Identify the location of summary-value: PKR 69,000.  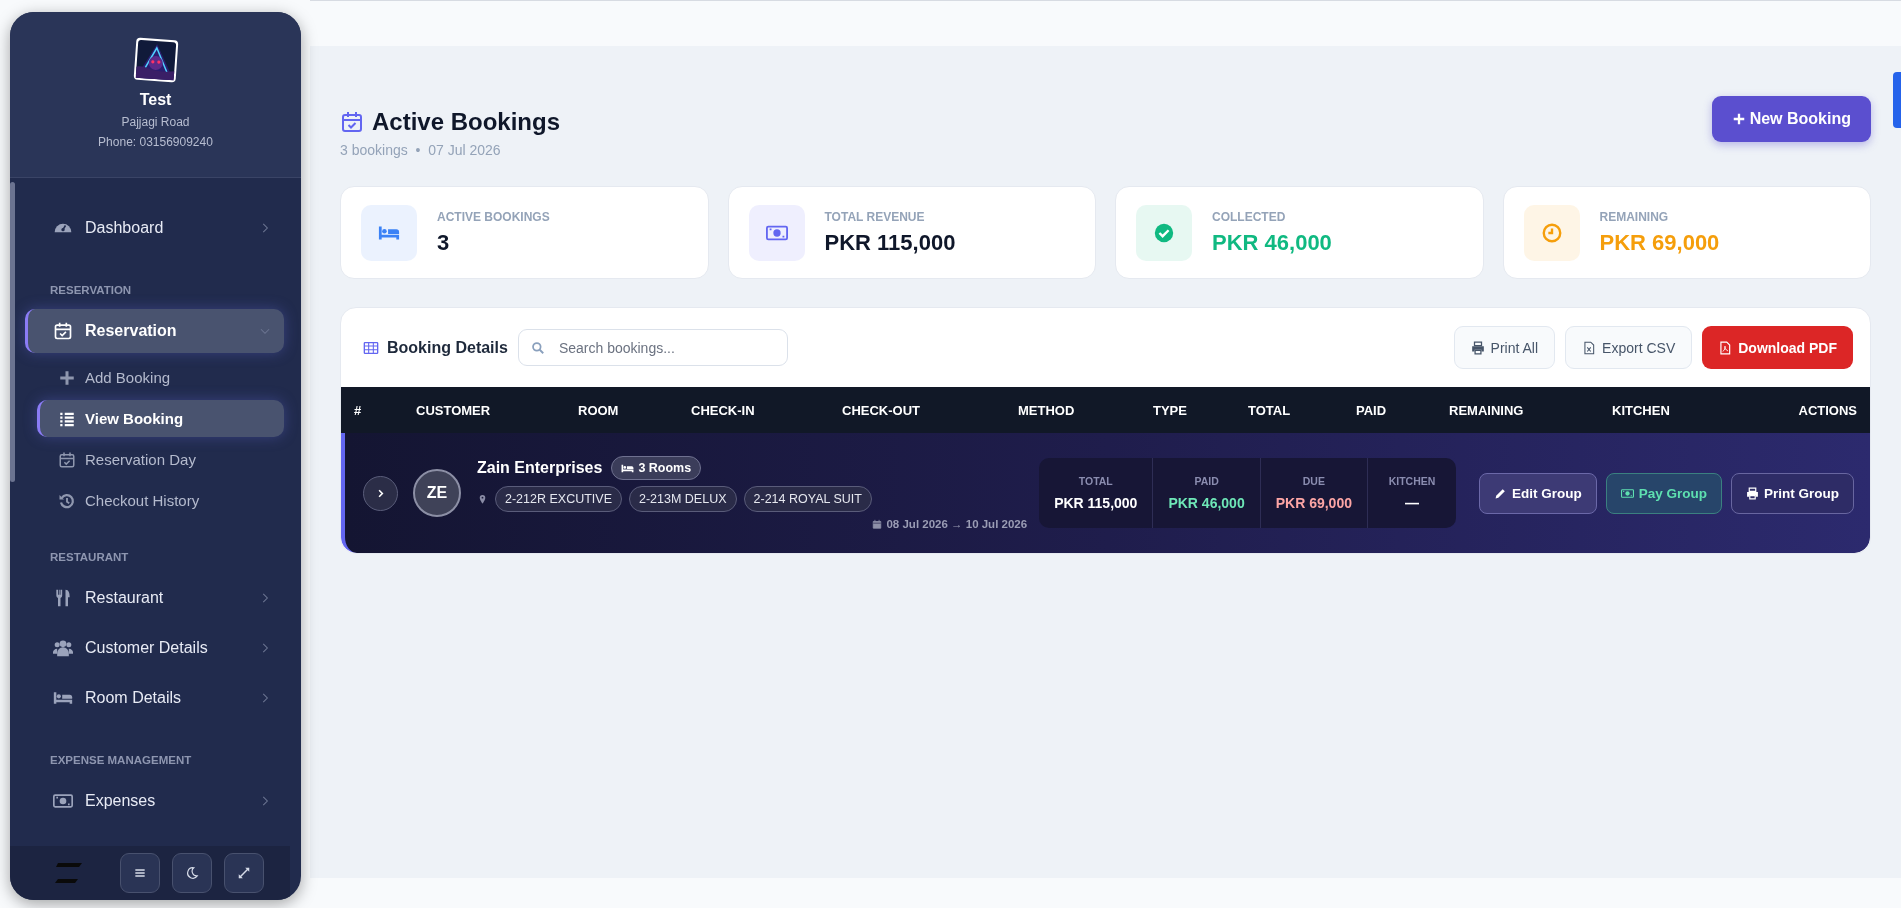
(1313, 503).